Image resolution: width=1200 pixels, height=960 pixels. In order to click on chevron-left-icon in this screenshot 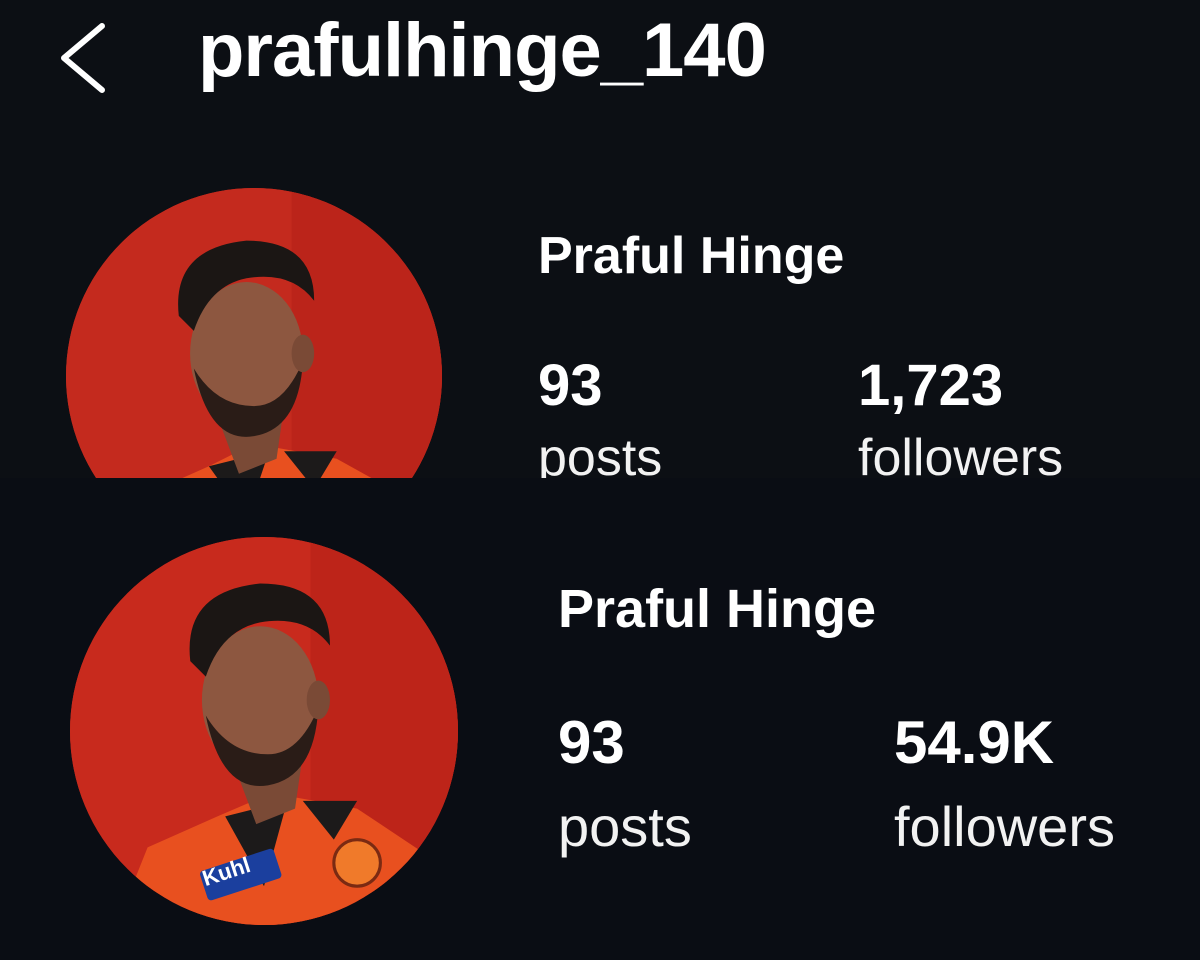, I will do `click(83, 58)`.